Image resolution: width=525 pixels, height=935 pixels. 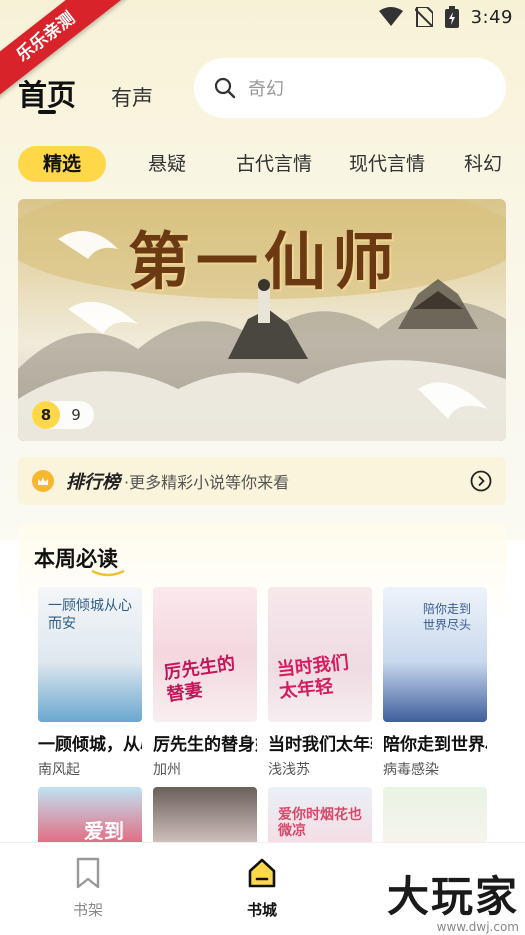 I want to click on battery-charging-icon, so click(x=451, y=17).